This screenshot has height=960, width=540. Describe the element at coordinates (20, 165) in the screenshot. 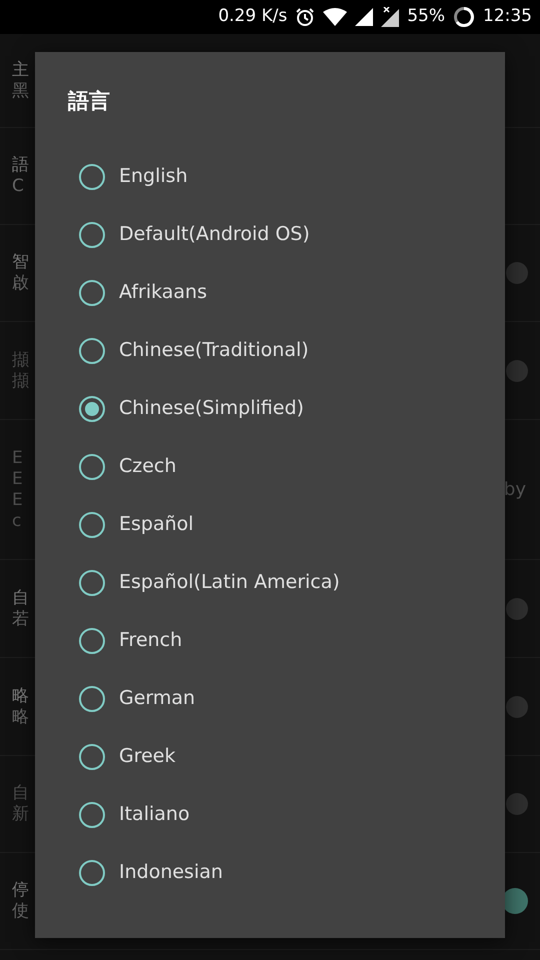

I see `setting-title: 語` at that location.